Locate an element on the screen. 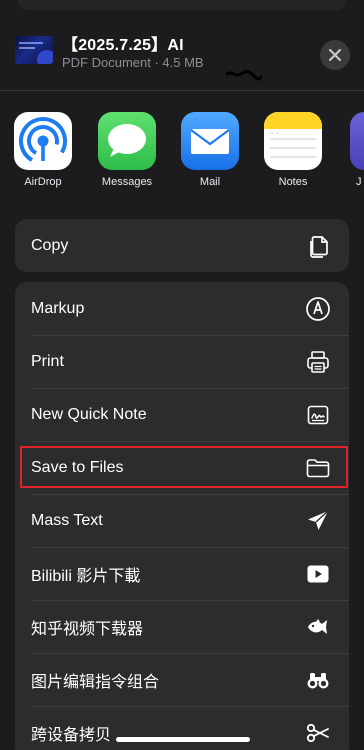 The height and width of the screenshot is (750, 364). close-button is located at coordinates (335, 55).